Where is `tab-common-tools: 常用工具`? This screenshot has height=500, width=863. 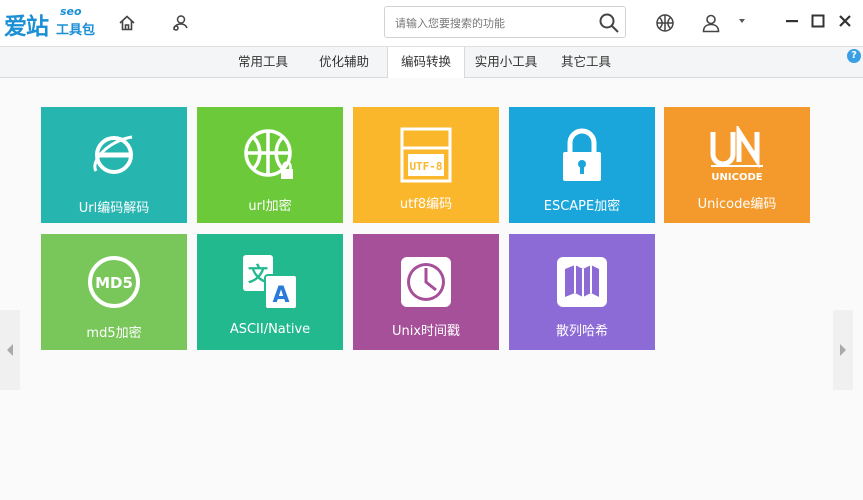
tab-common-tools: 常用工具 is located at coordinates (263, 62).